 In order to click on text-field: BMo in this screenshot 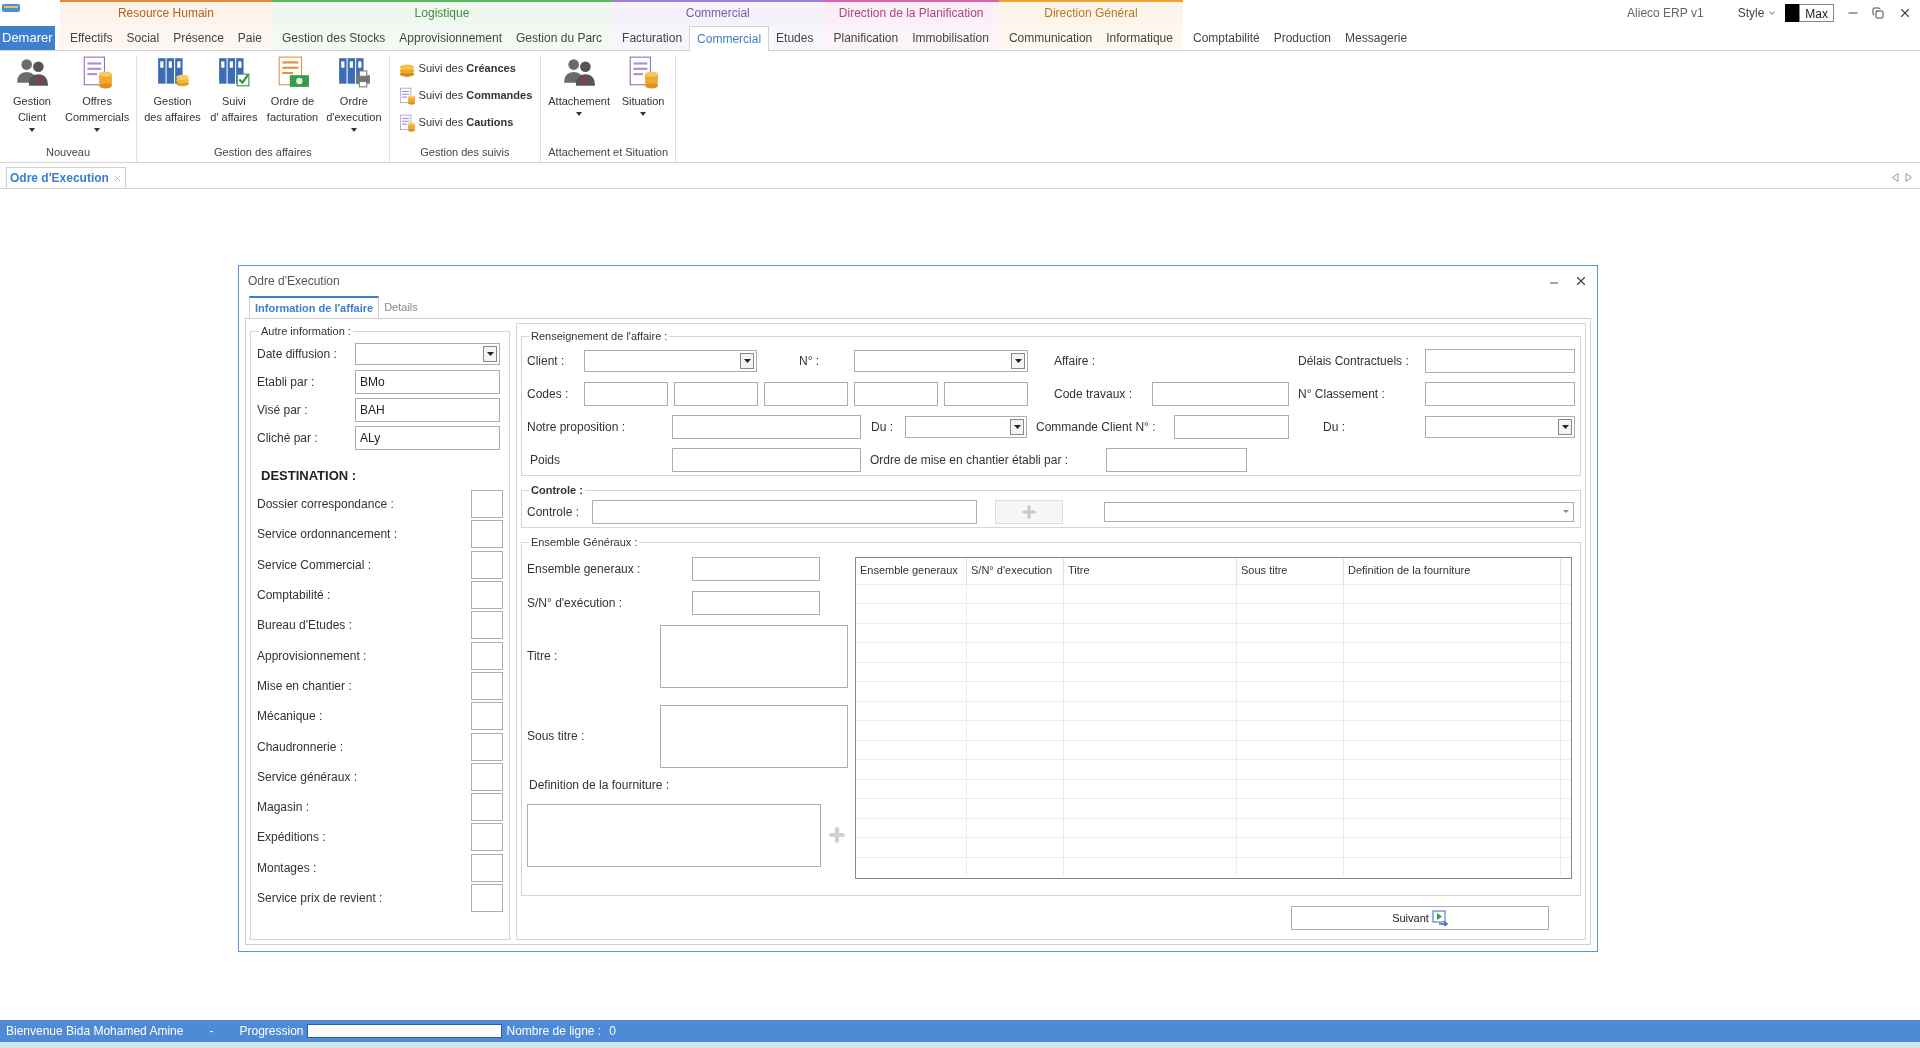, I will do `click(427, 381)`.